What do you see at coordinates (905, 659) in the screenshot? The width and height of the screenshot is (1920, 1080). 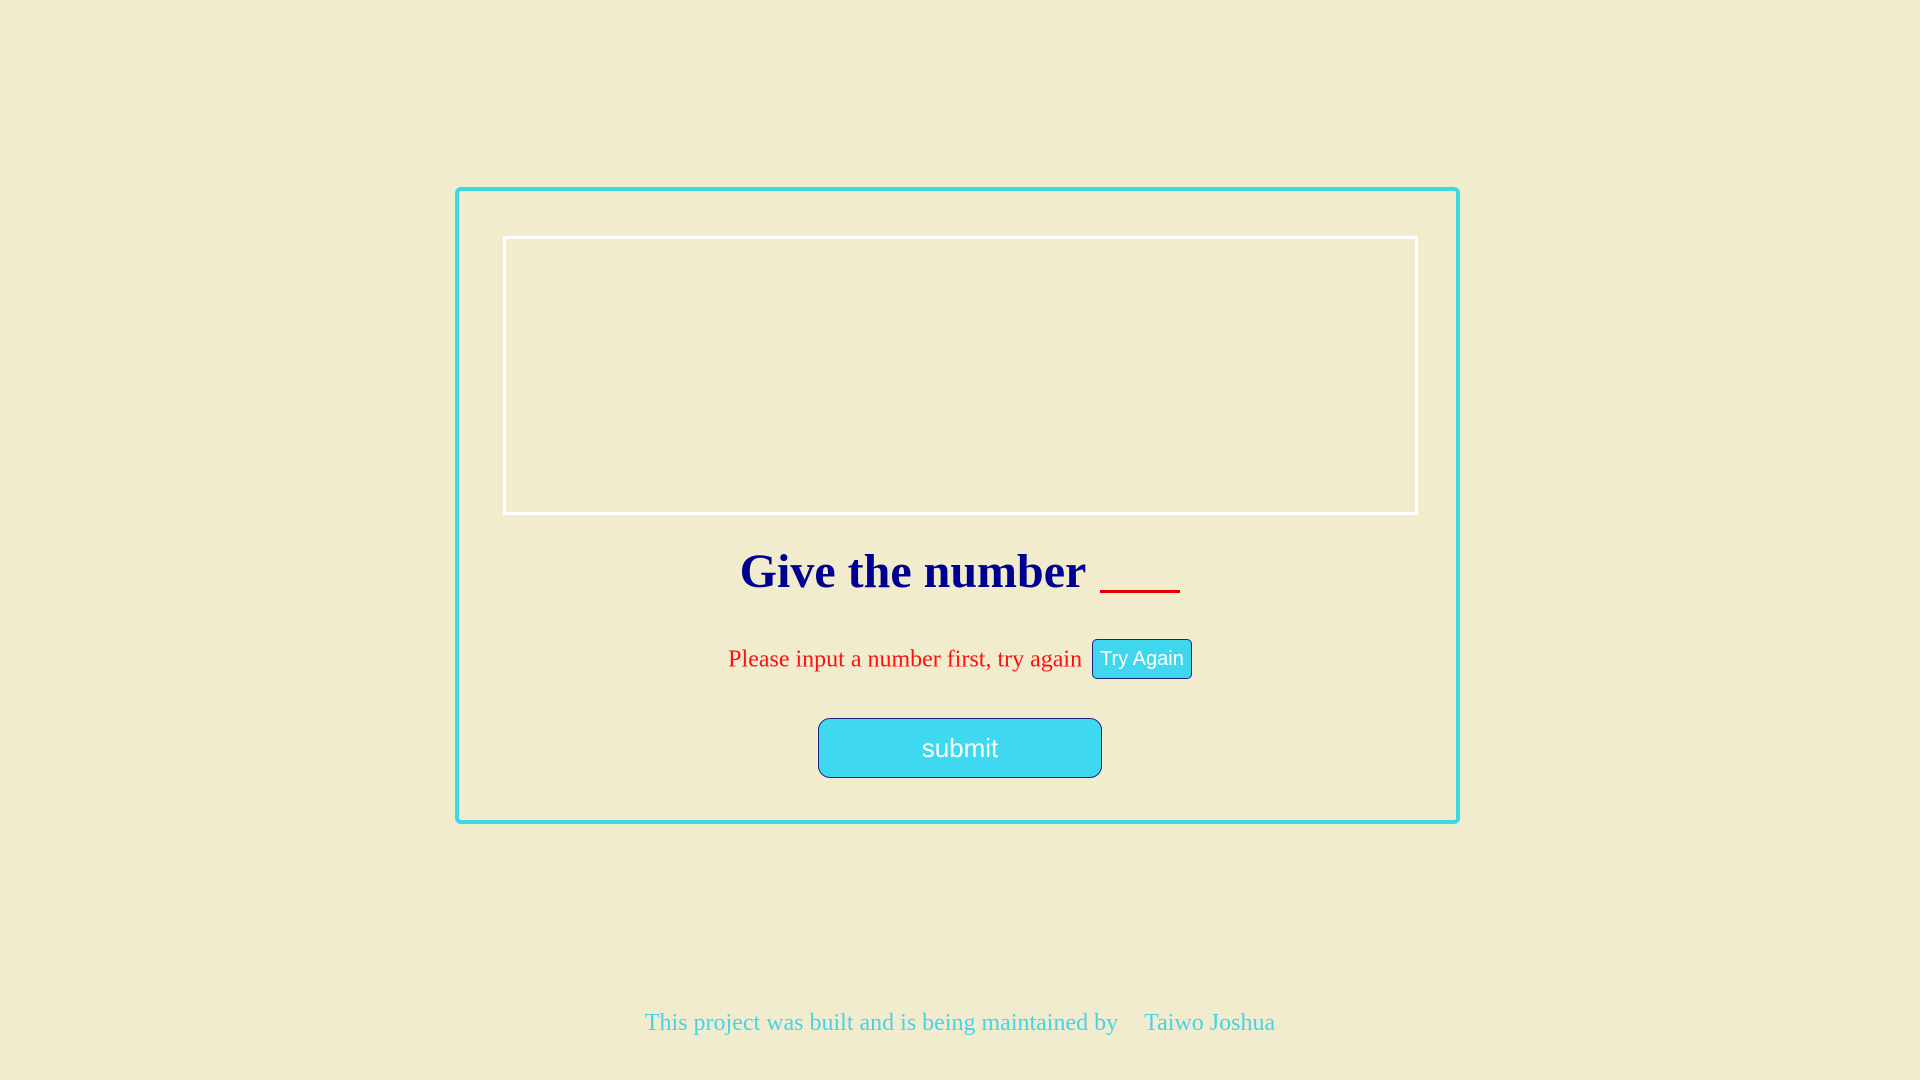 I see `error-message: Please input a number first, try again` at bounding box center [905, 659].